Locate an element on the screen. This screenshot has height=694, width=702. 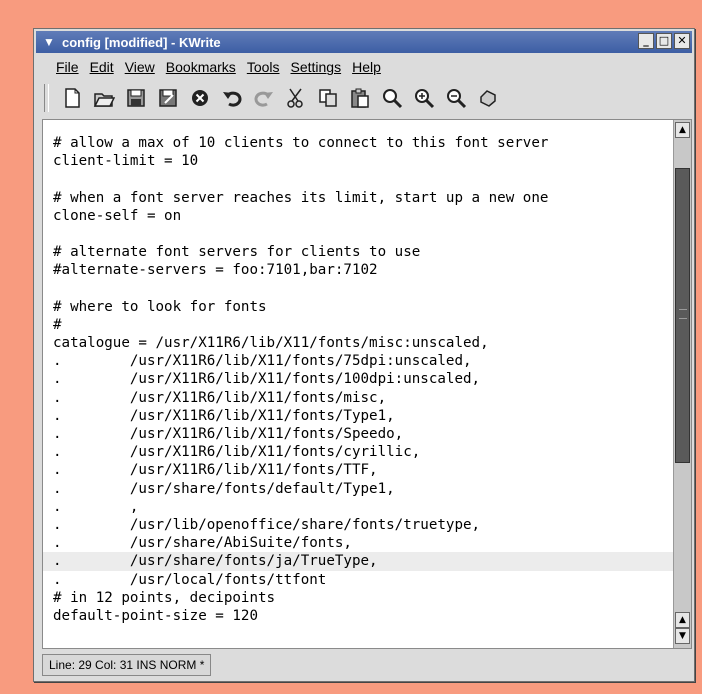
minimize-button: _ is located at coordinates (646, 41).